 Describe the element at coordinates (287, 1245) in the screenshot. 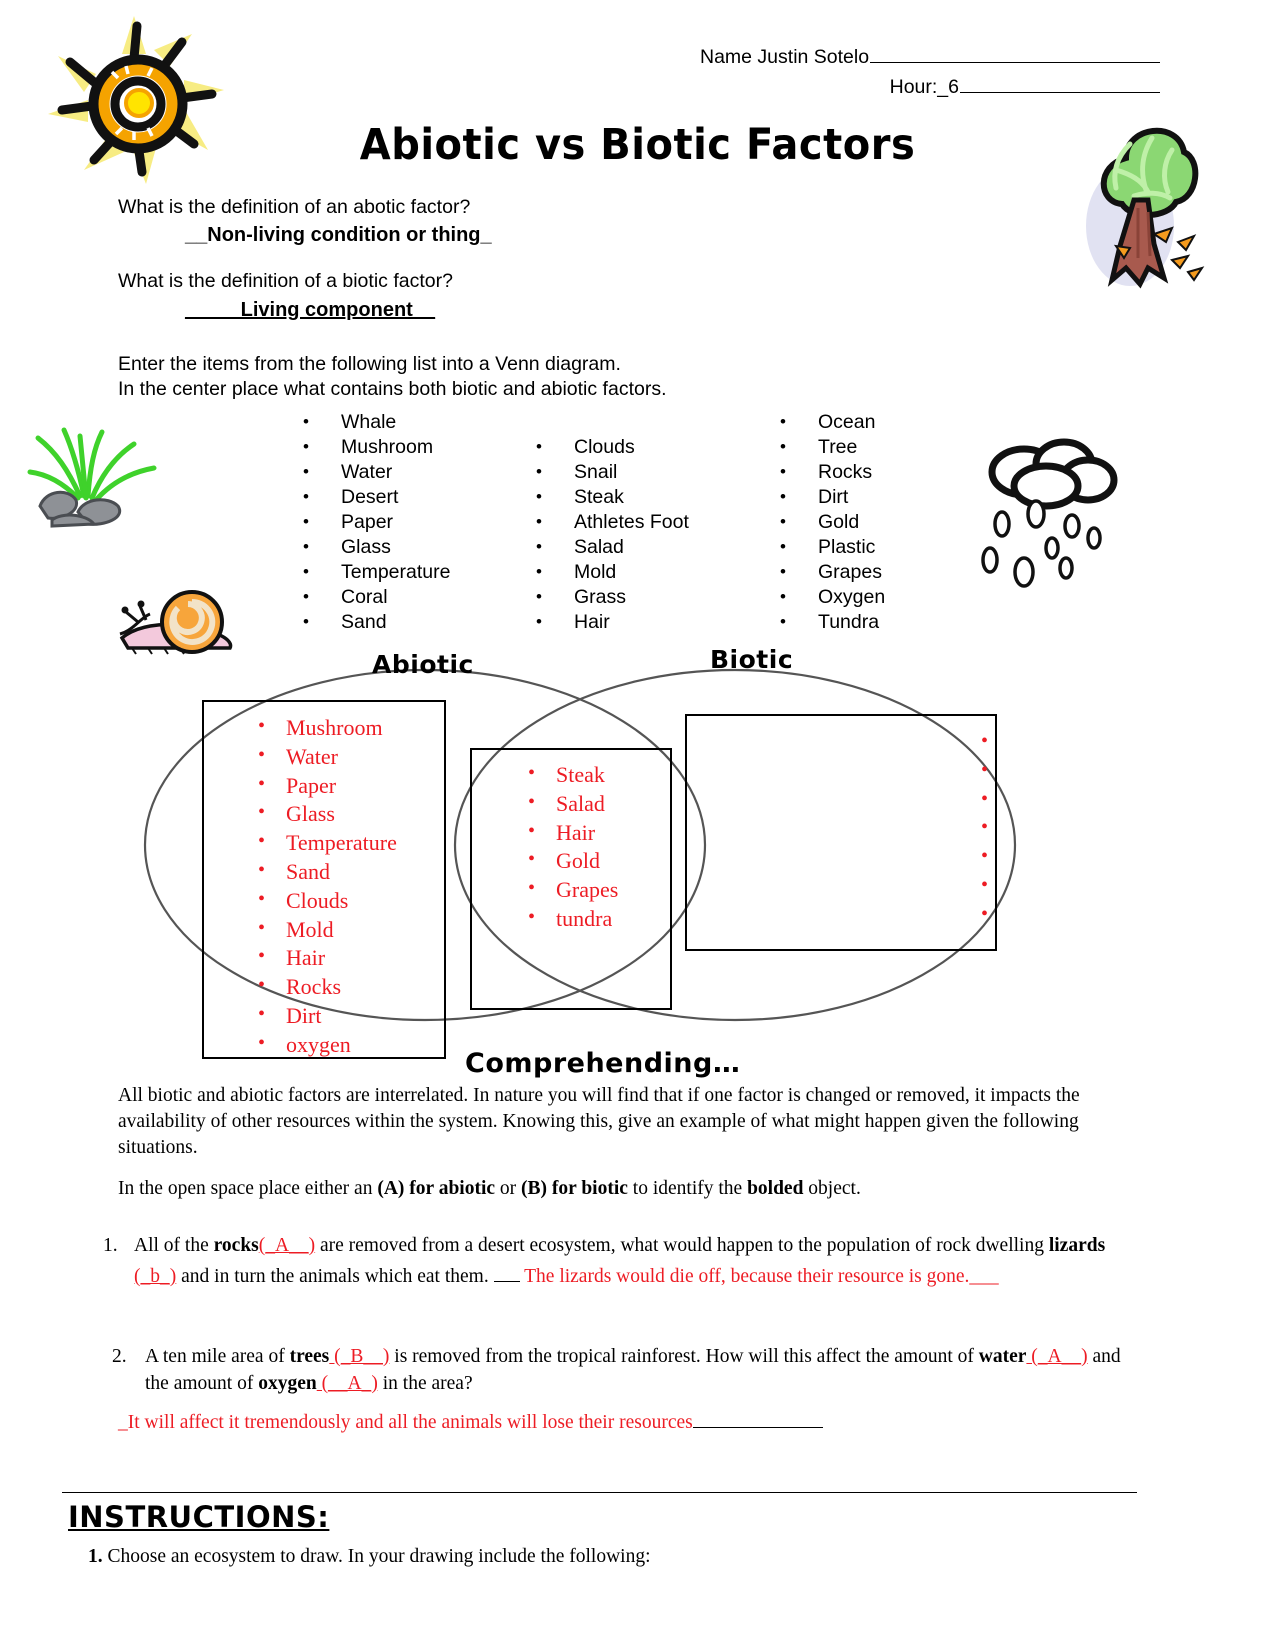

I see `q1-answer-rocks: (_A__)` at that location.